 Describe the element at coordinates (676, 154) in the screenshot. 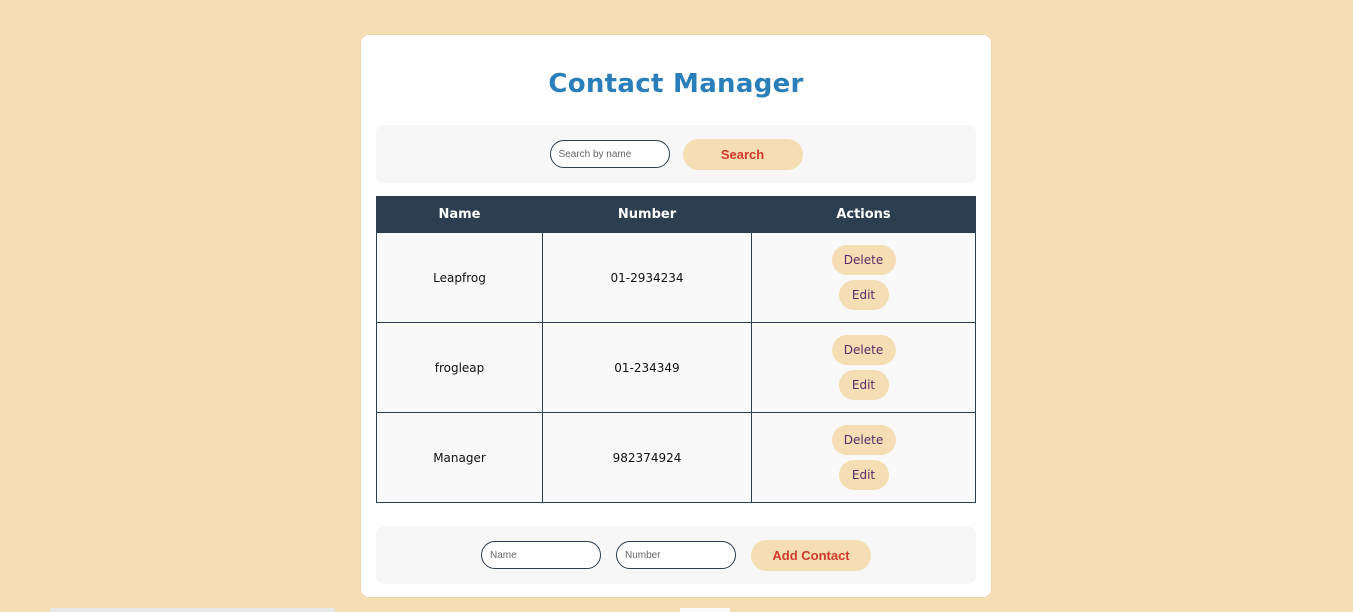

I see `search-panel: Search` at that location.